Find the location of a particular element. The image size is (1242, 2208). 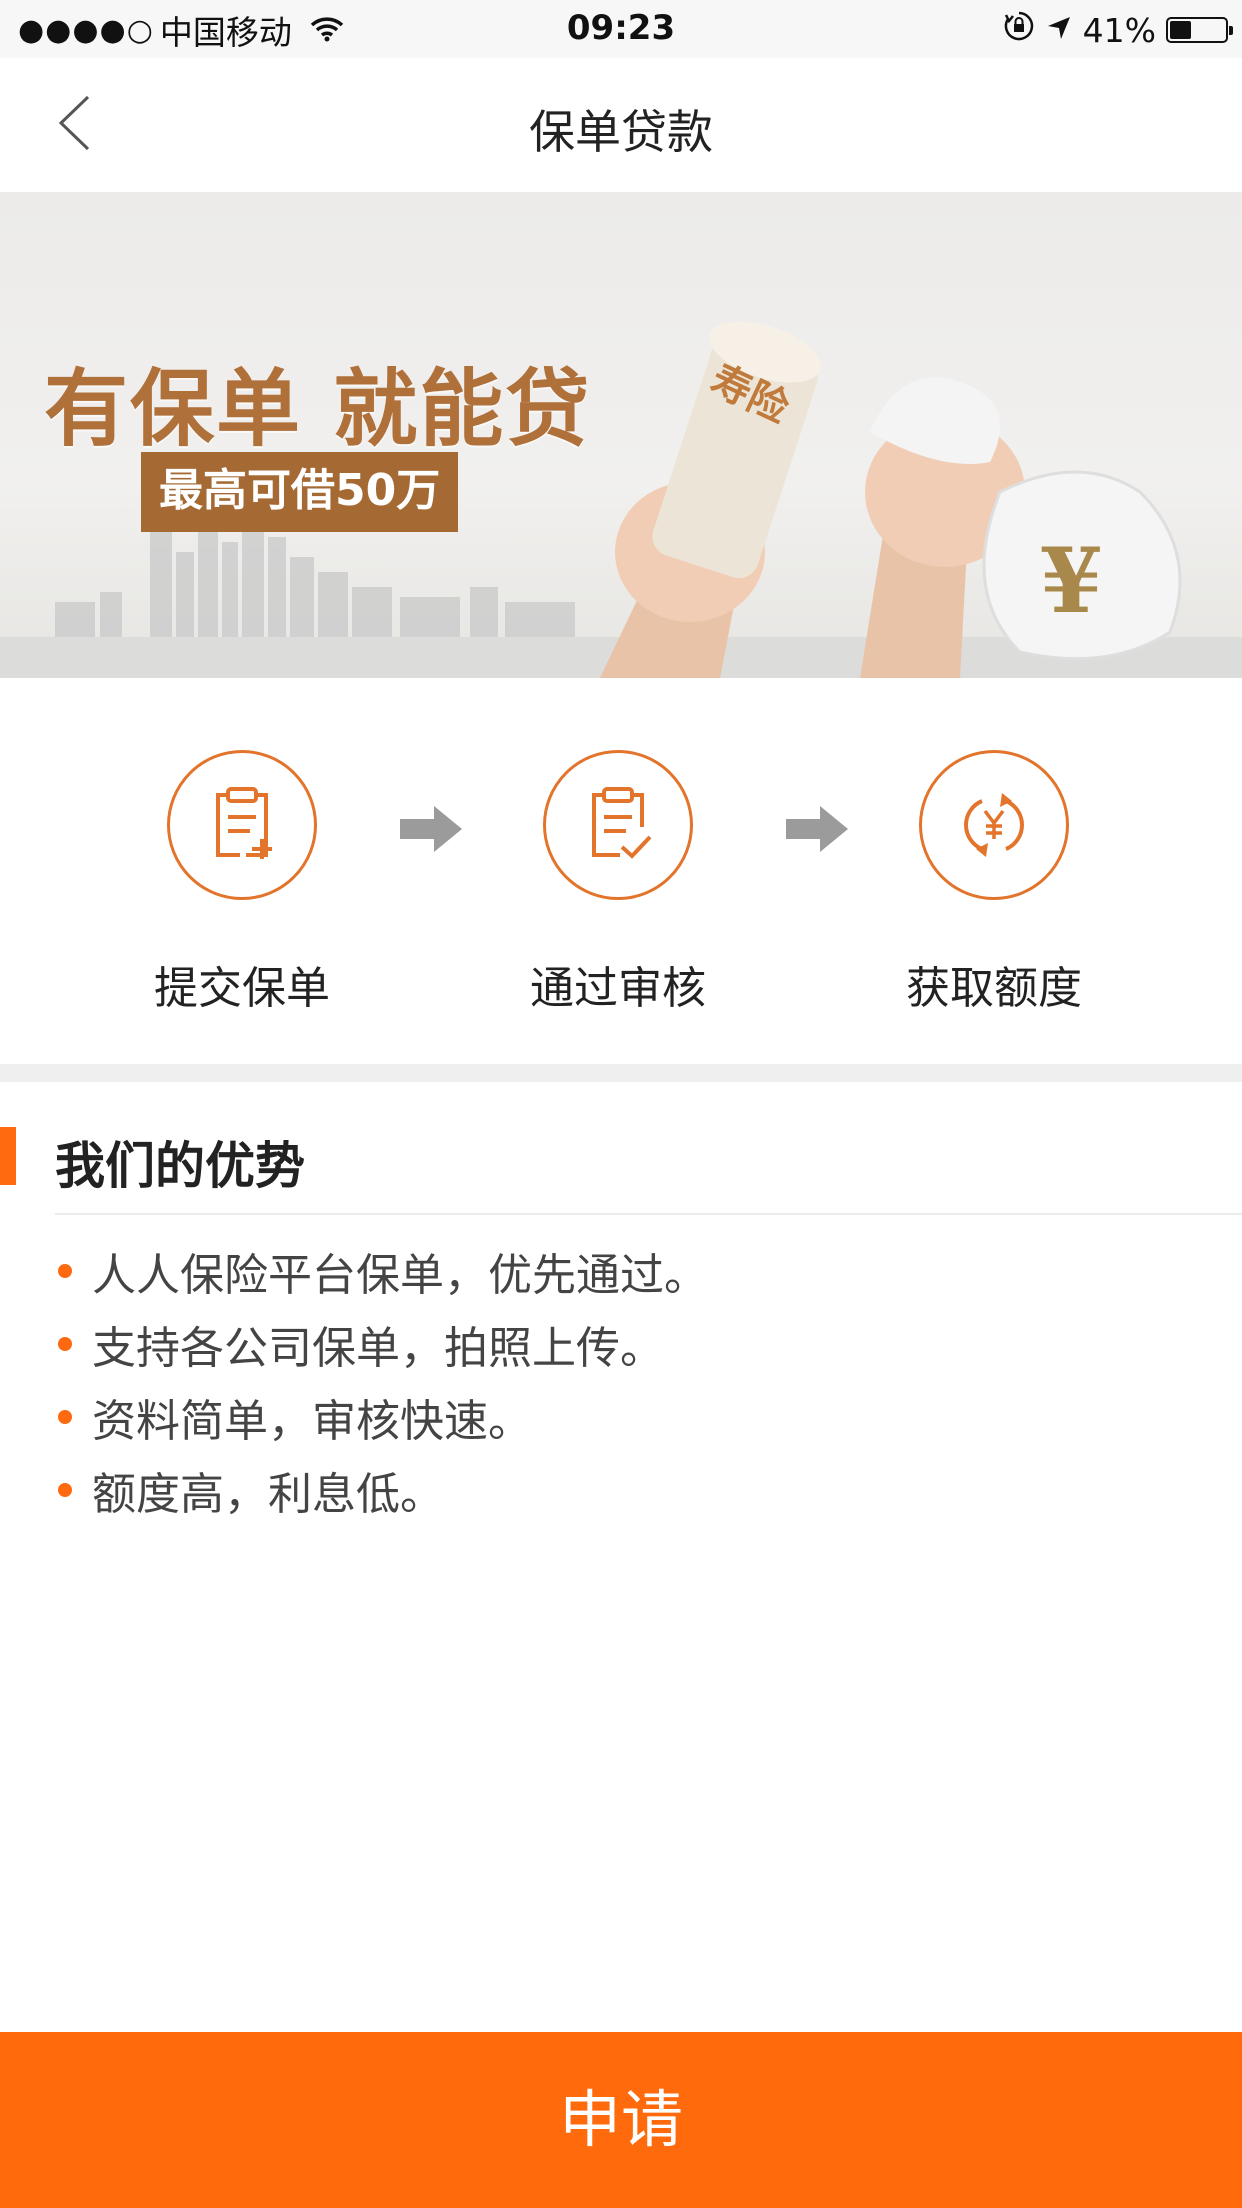

location-arrow-icon is located at coordinates (1059, 30).